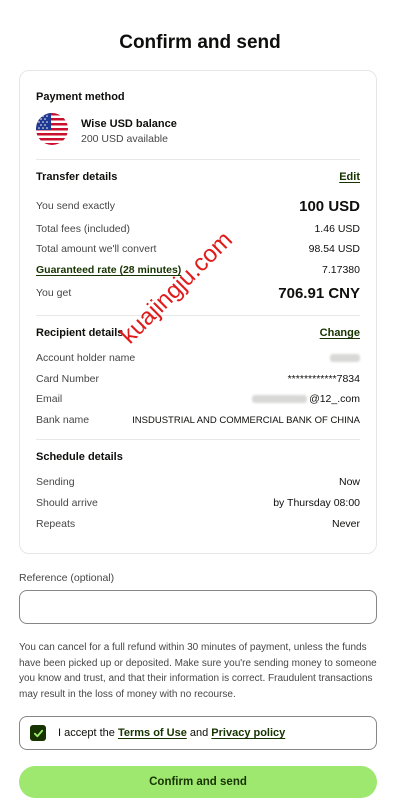  What do you see at coordinates (198, 379) in the screenshot?
I see `card-number-row: Card Number ************7834` at bounding box center [198, 379].